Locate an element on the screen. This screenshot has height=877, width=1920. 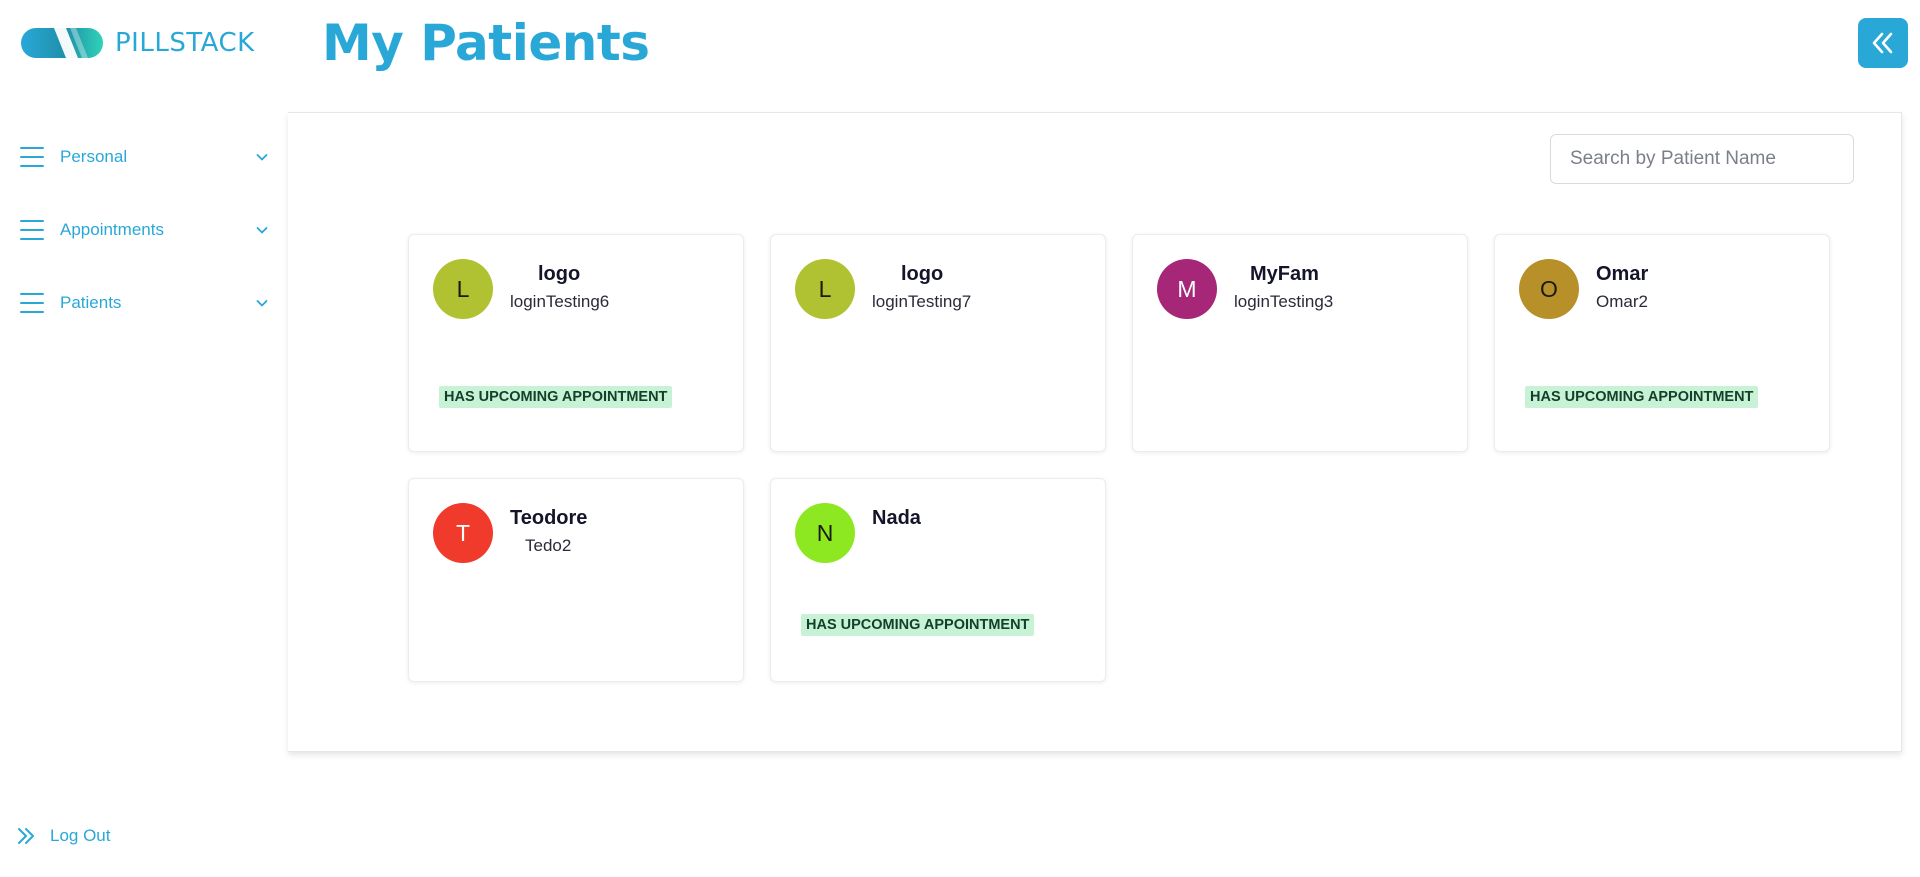
patient-username: loginTesting3 is located at coordinates (1284, 301).